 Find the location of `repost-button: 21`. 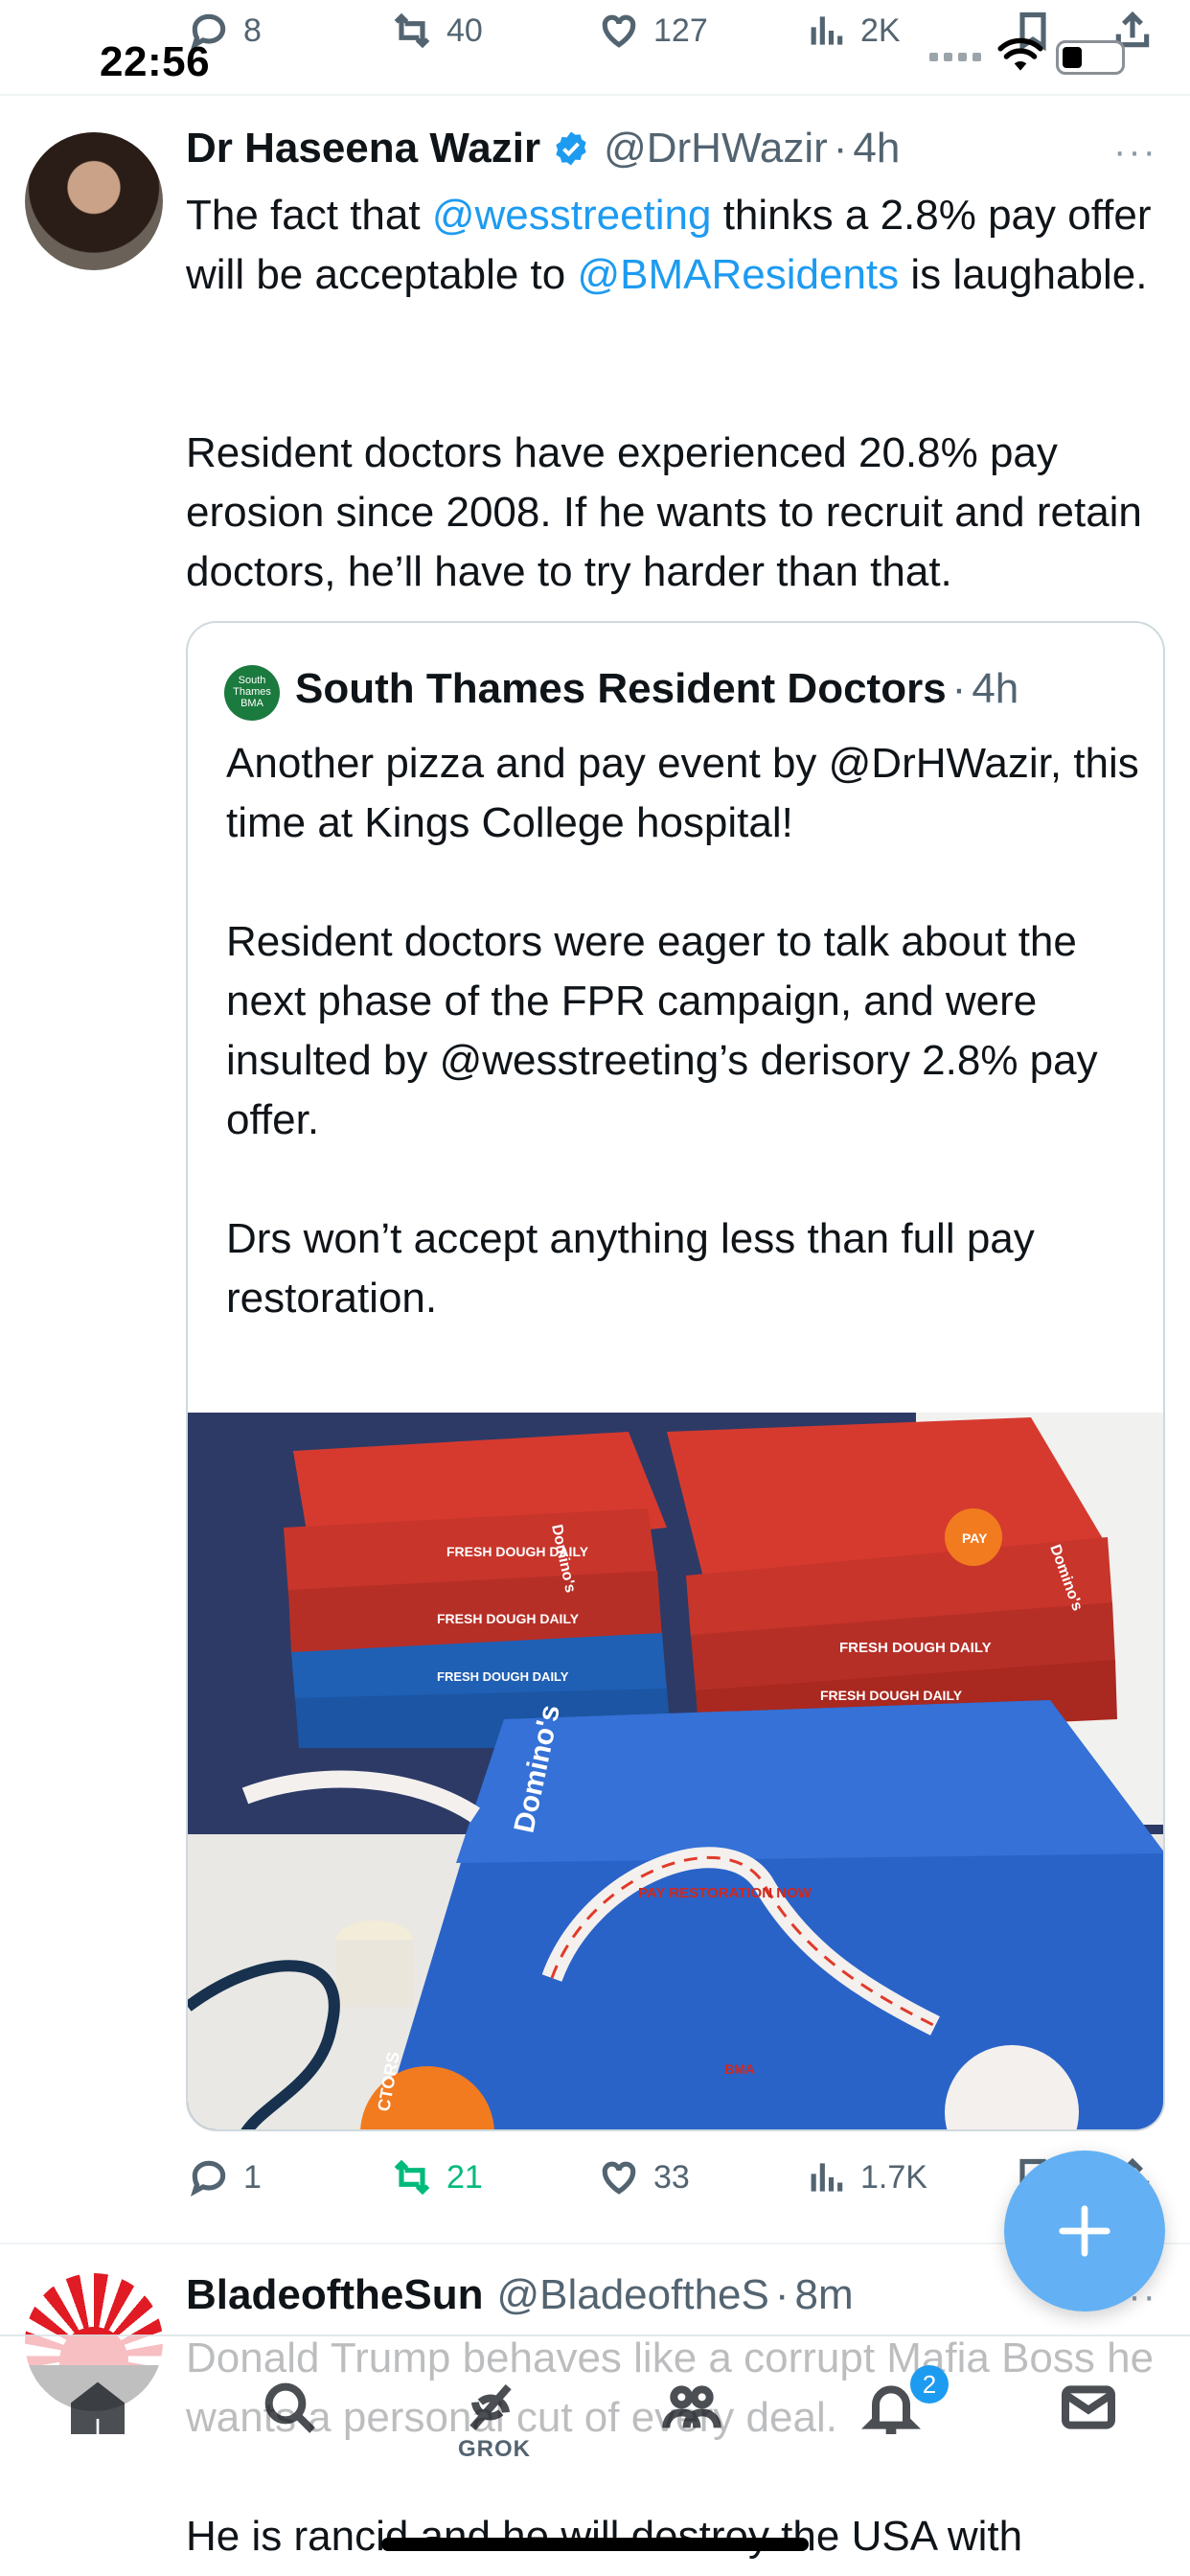

repost-button: 21 is located at coordinates (437, 2177).